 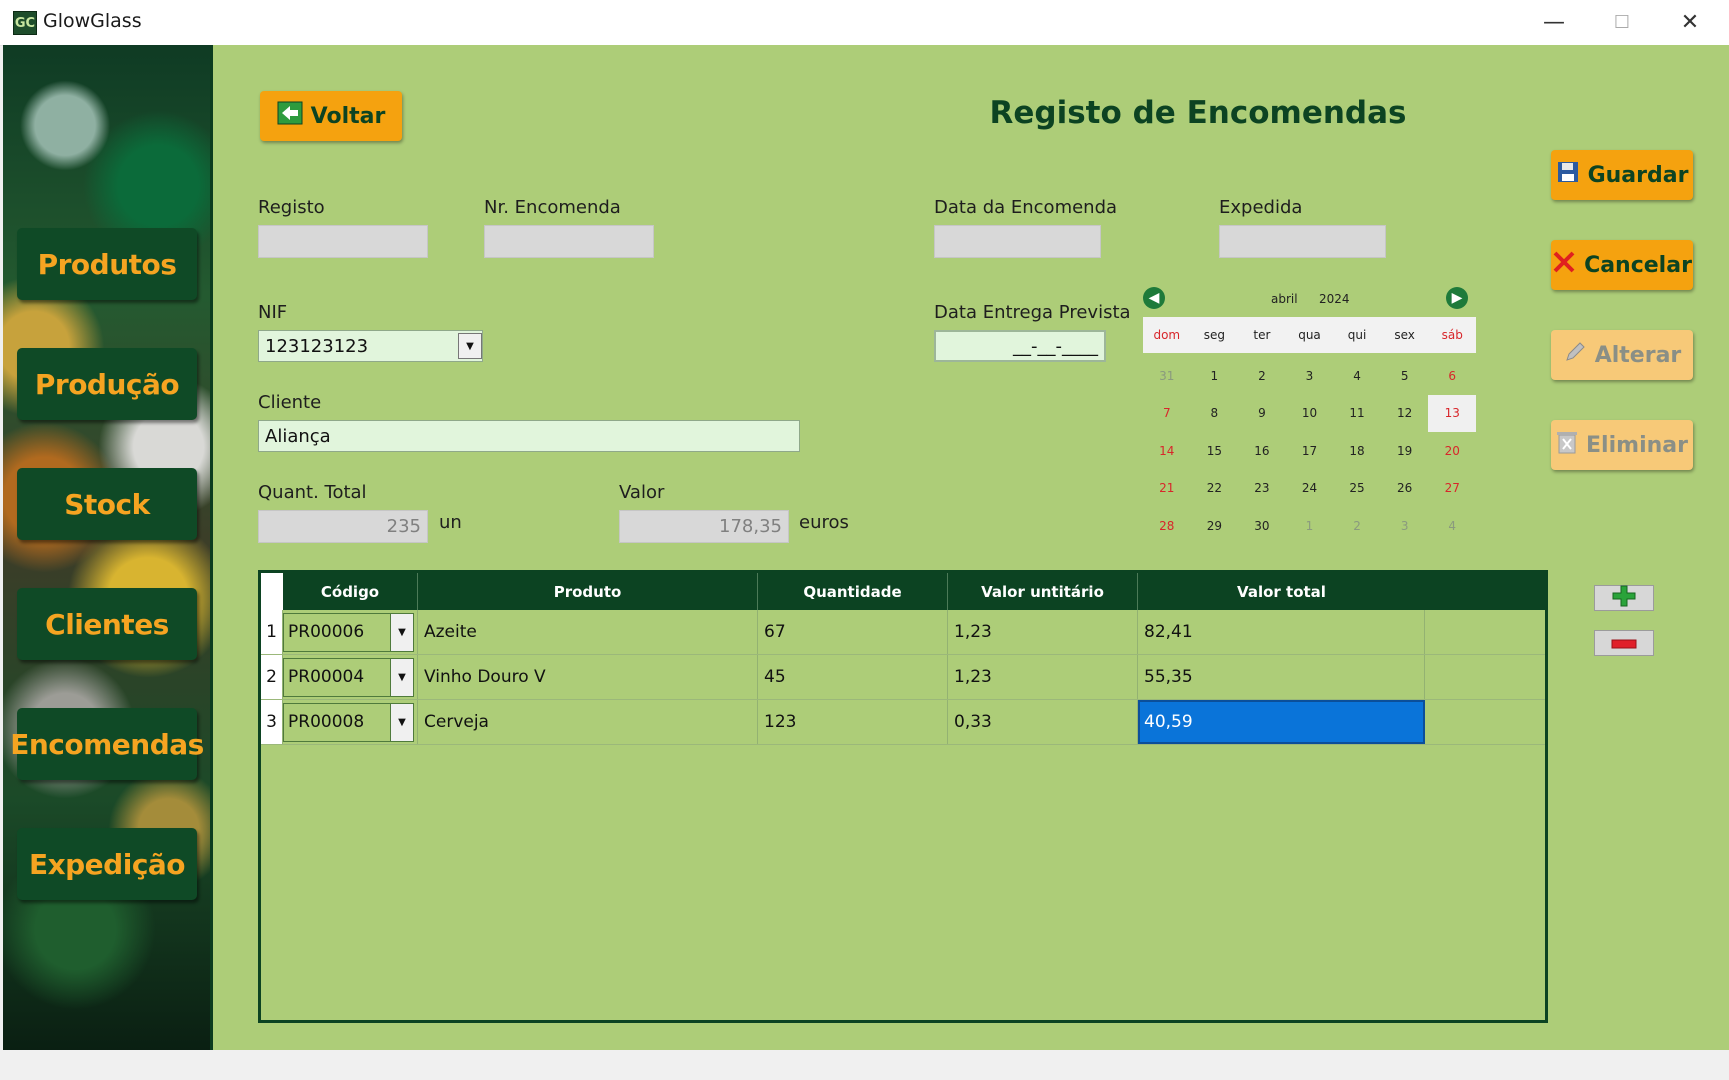 I want to click on col-valor-unitario: Valor untitário, so click(x=1043, y=591).